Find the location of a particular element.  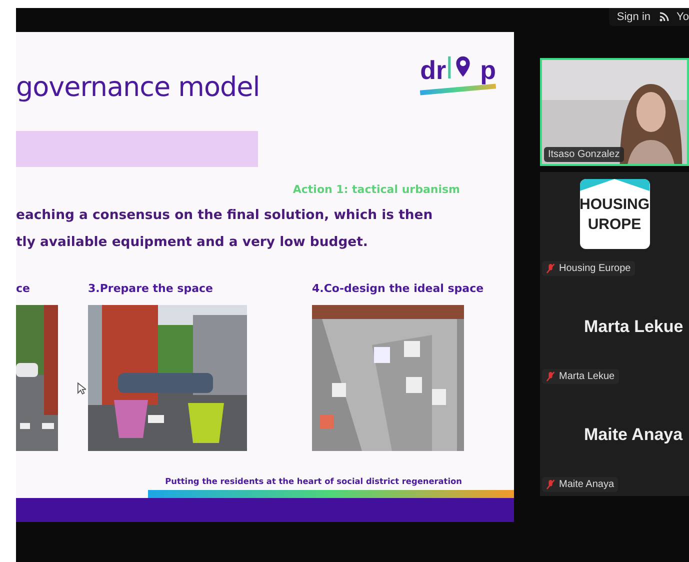

logo-drawing: HOUSING UROPE is located at coordinates (615, 214).